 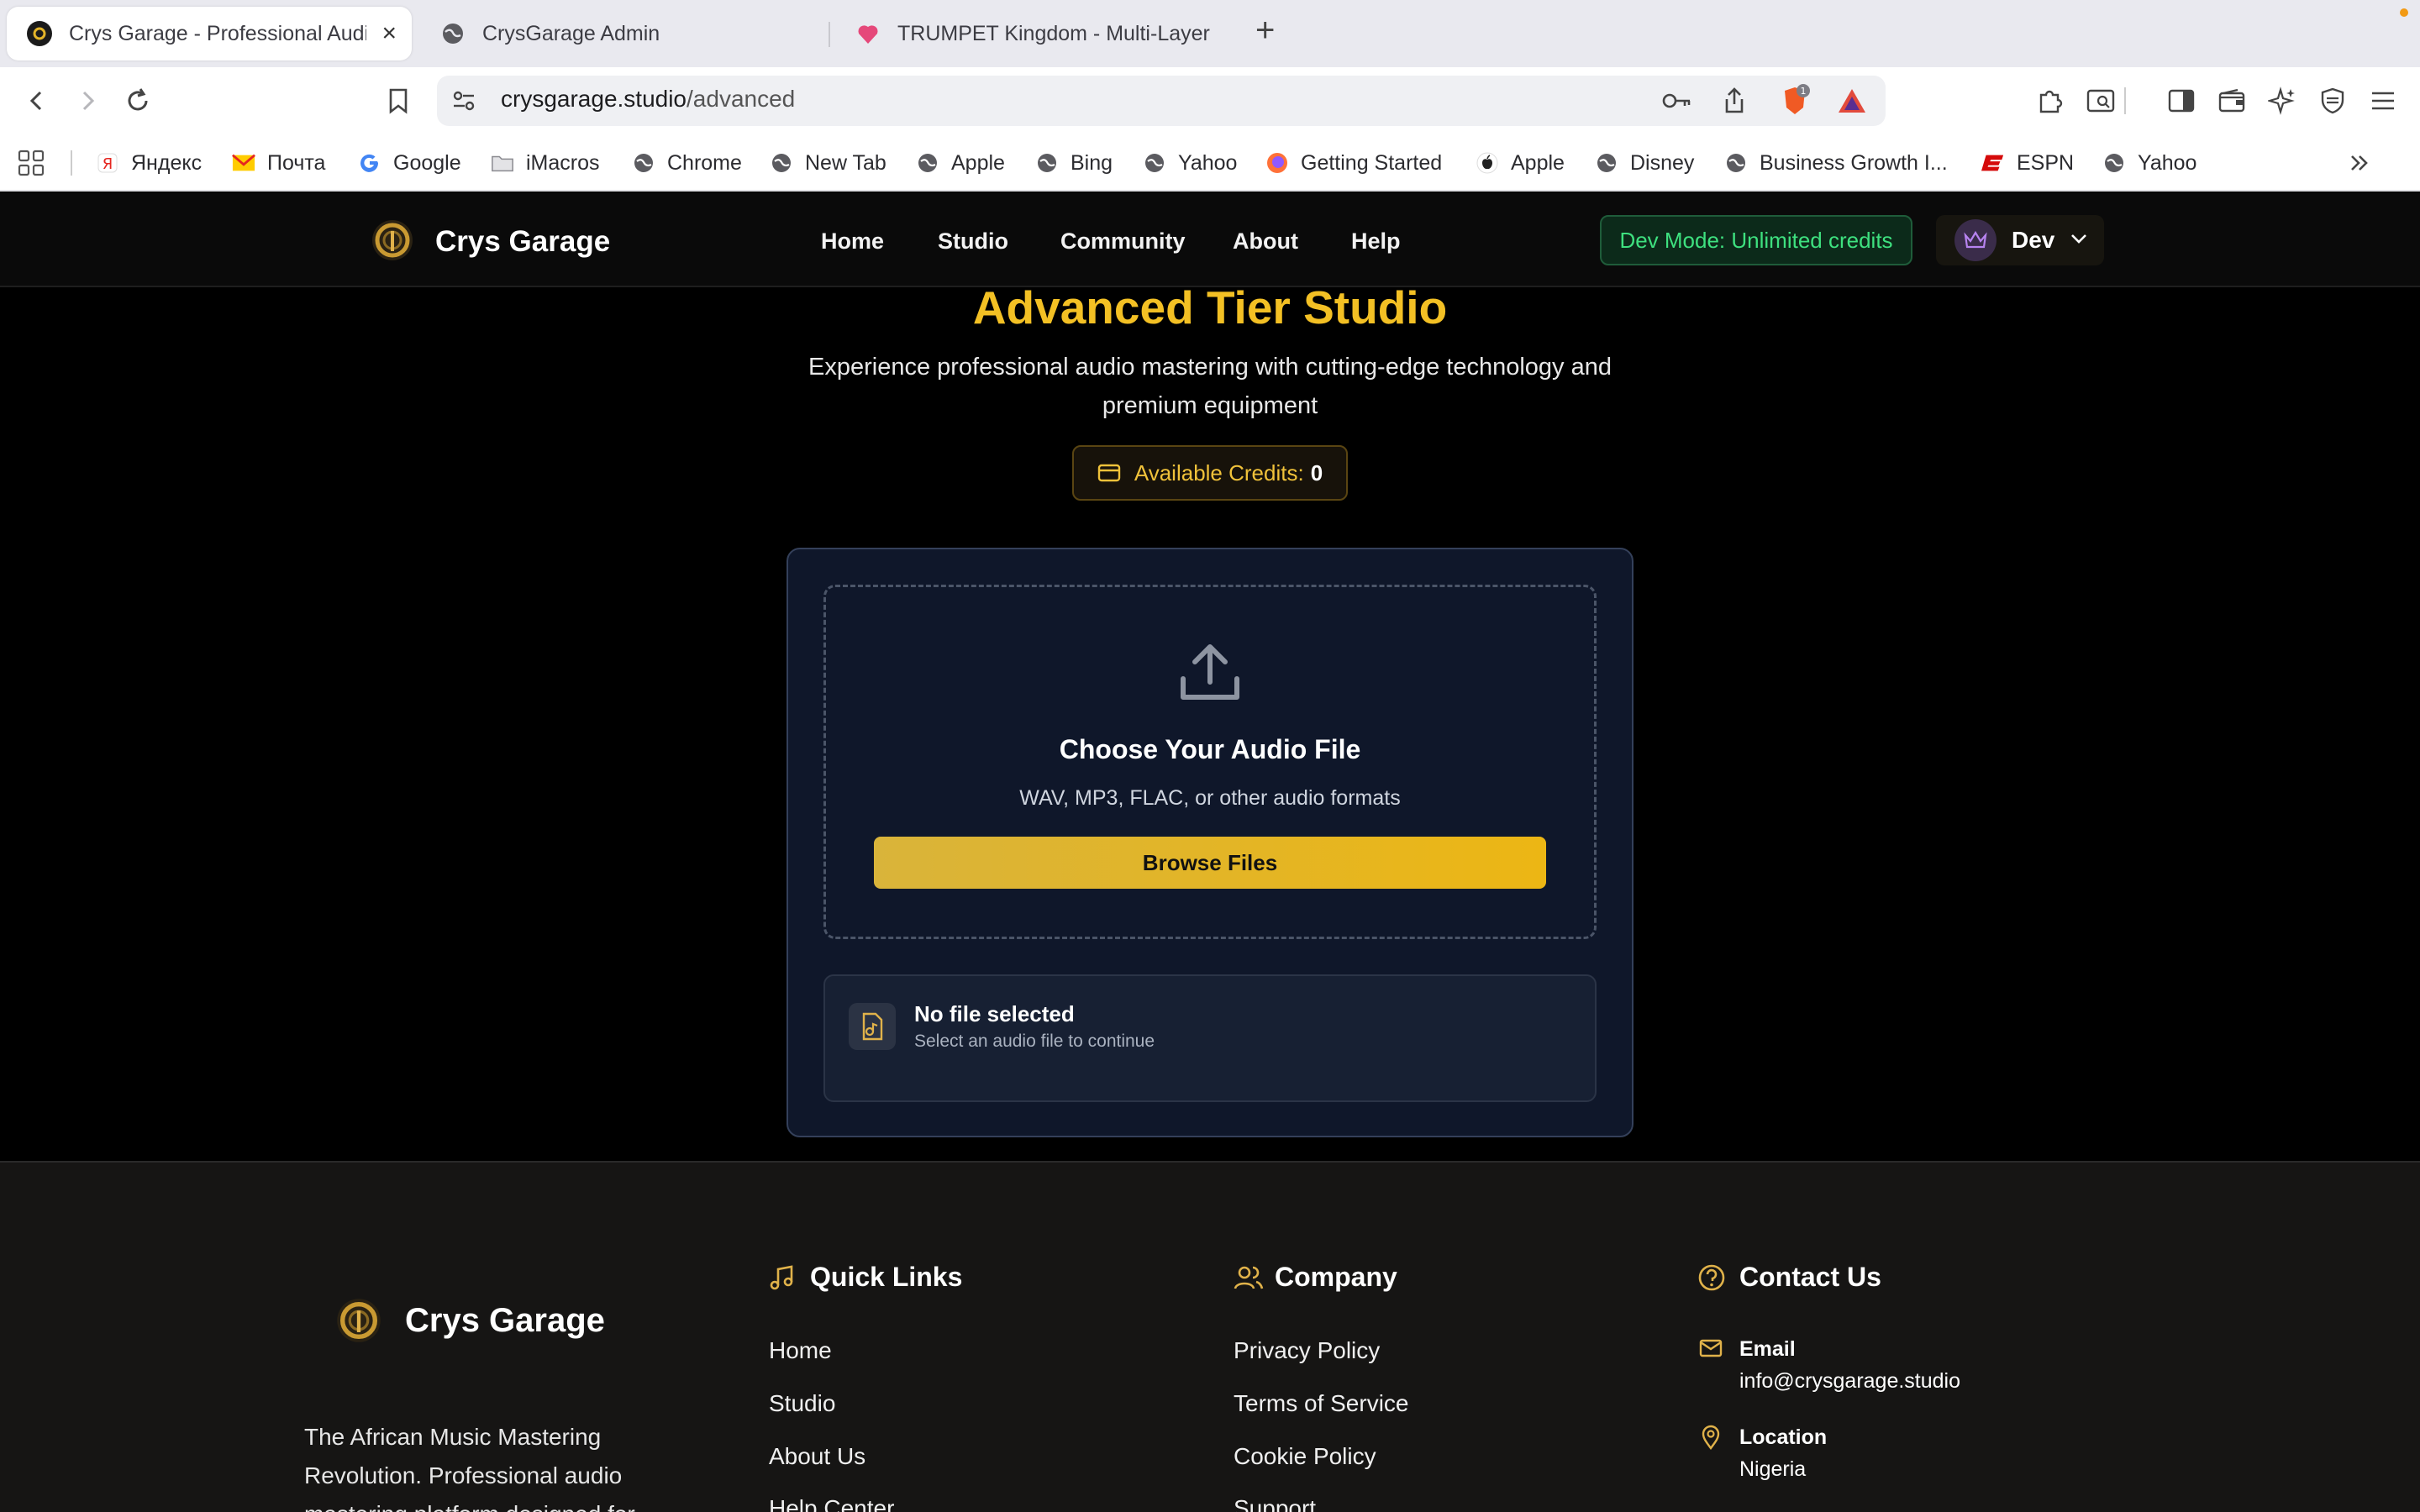 What do you see at coordinates (464, 101) in the screenshot?
I see `site-settings-icon` at bounding box center [464, 101].